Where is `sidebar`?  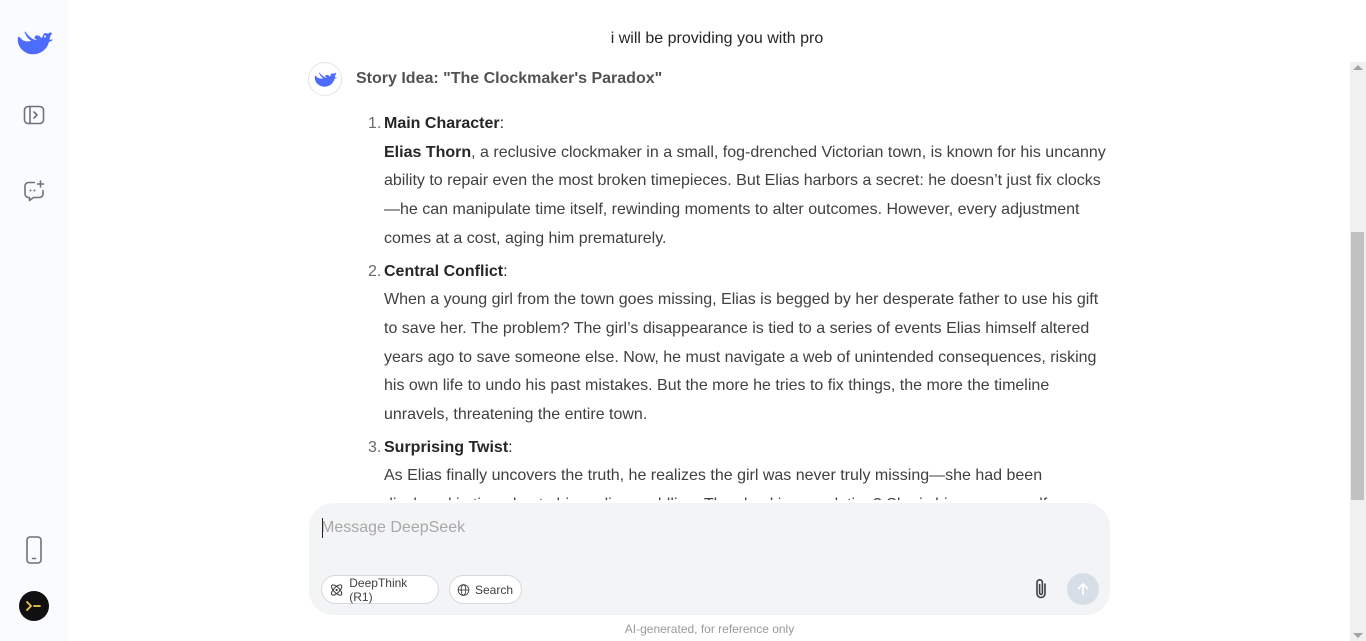 sidebar is located at coordinates (34, 320).